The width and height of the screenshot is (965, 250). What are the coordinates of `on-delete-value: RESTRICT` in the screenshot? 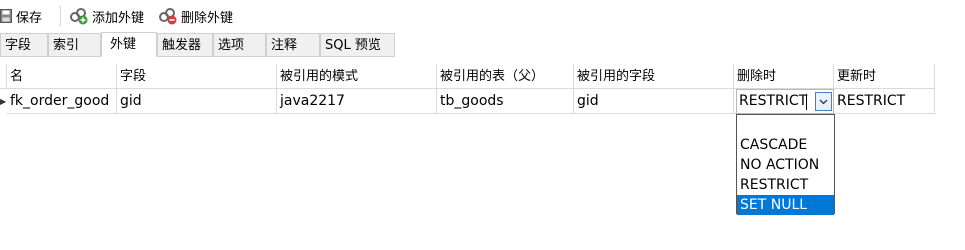 It's located at (773, 101).